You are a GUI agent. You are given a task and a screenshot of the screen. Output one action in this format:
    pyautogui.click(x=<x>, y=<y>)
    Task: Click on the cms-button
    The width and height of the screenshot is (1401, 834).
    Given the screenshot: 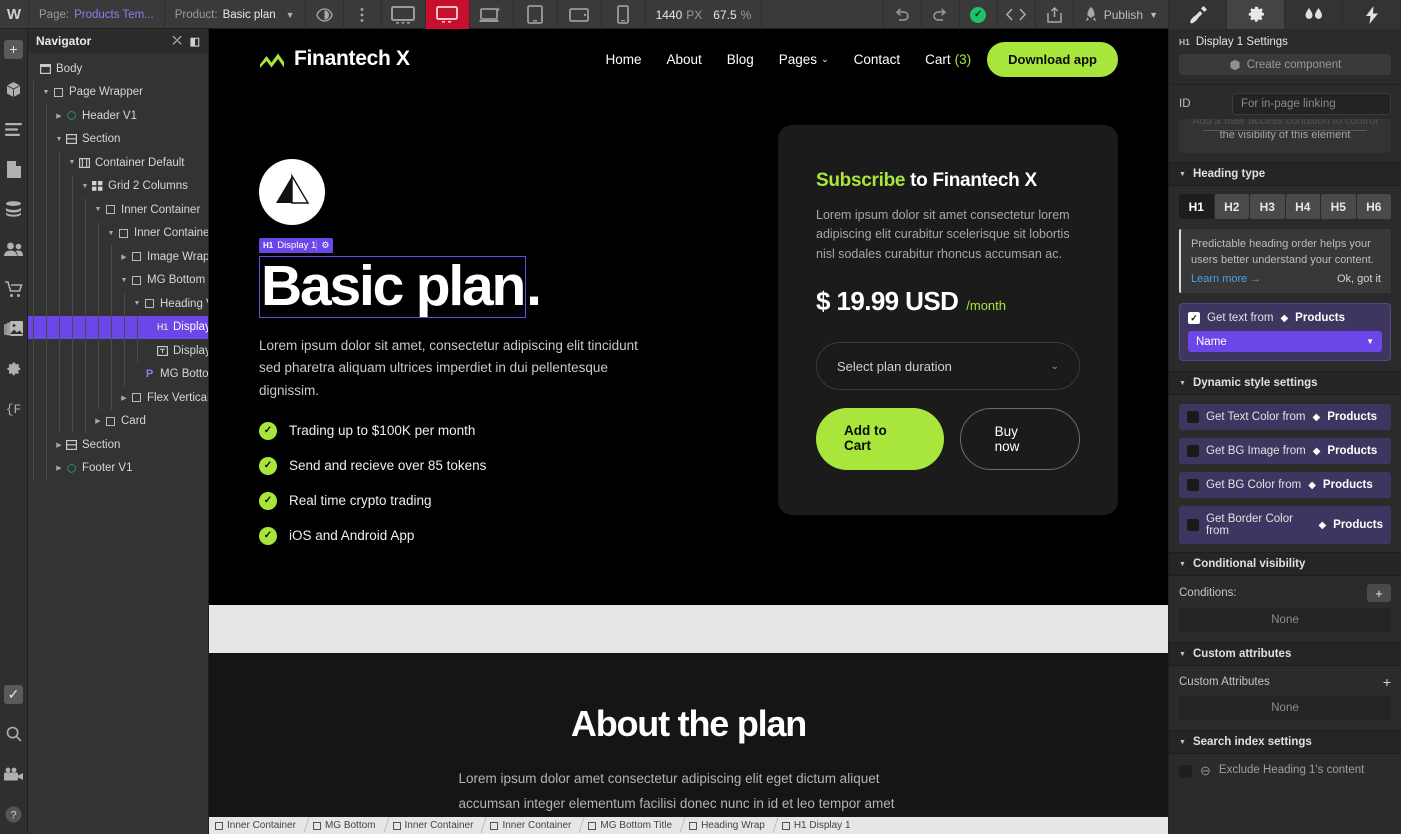 What is the action you would take?
    pyautogui.click(x=14, y=209)
    